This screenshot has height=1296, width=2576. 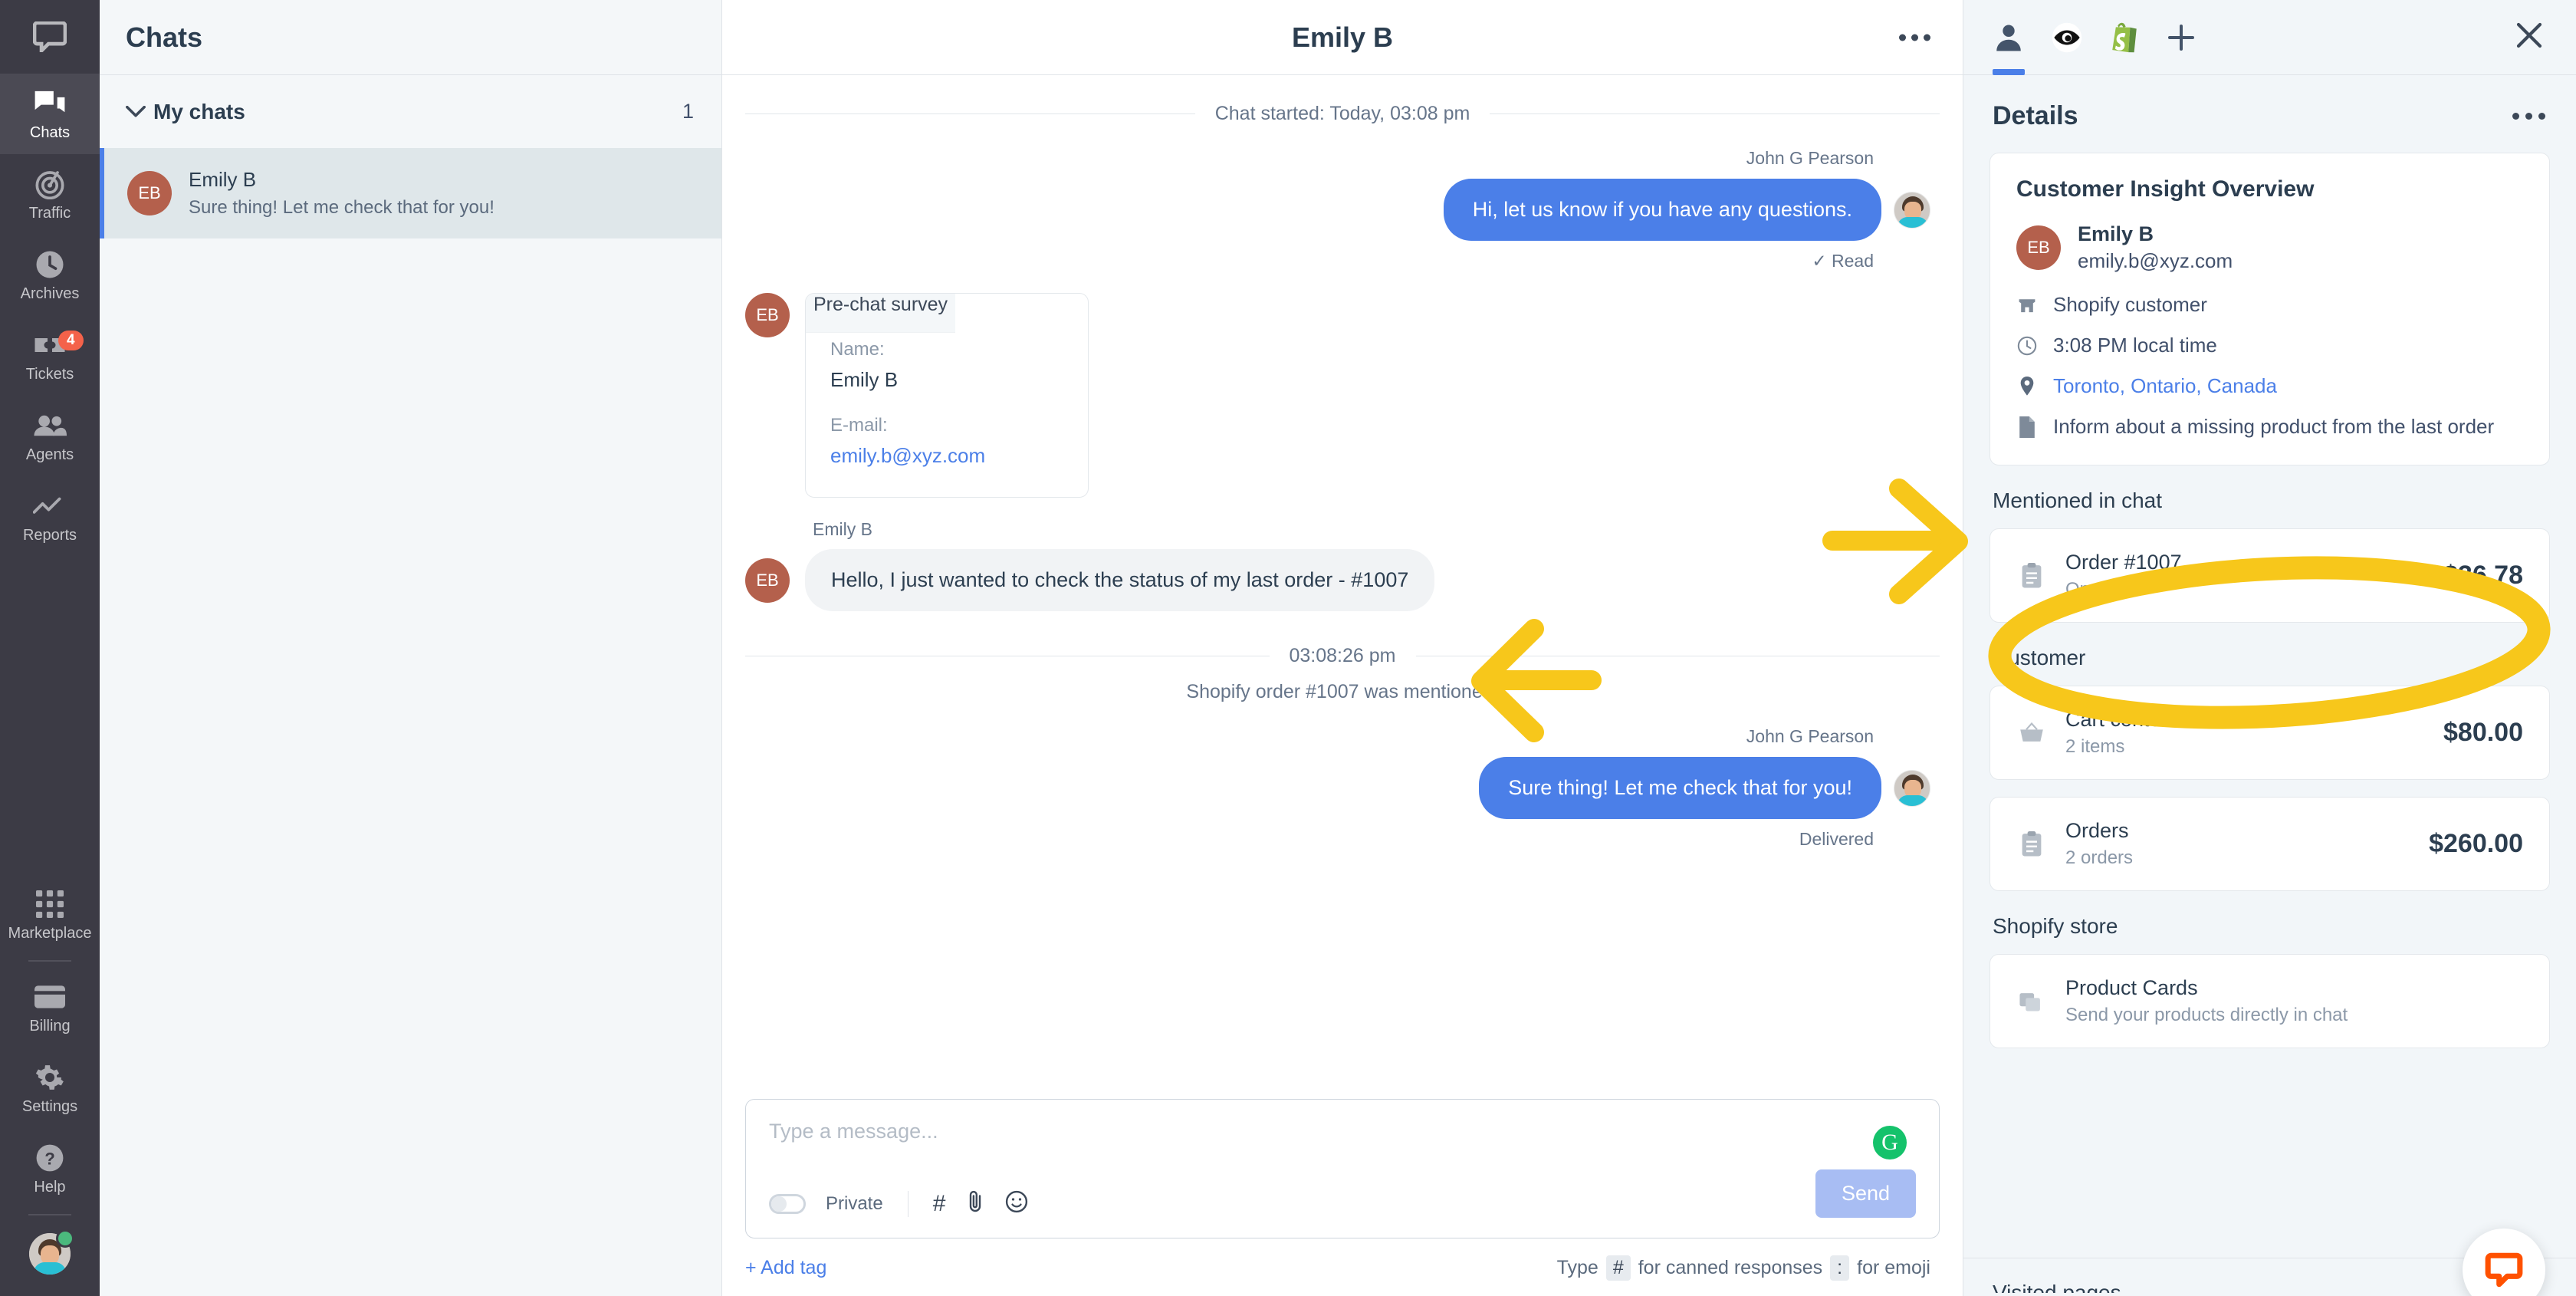 What do you see at coordinates (787, 1204) in the screenshot?
I see `private-mode-toggle` at bounding box center [787, 1204].